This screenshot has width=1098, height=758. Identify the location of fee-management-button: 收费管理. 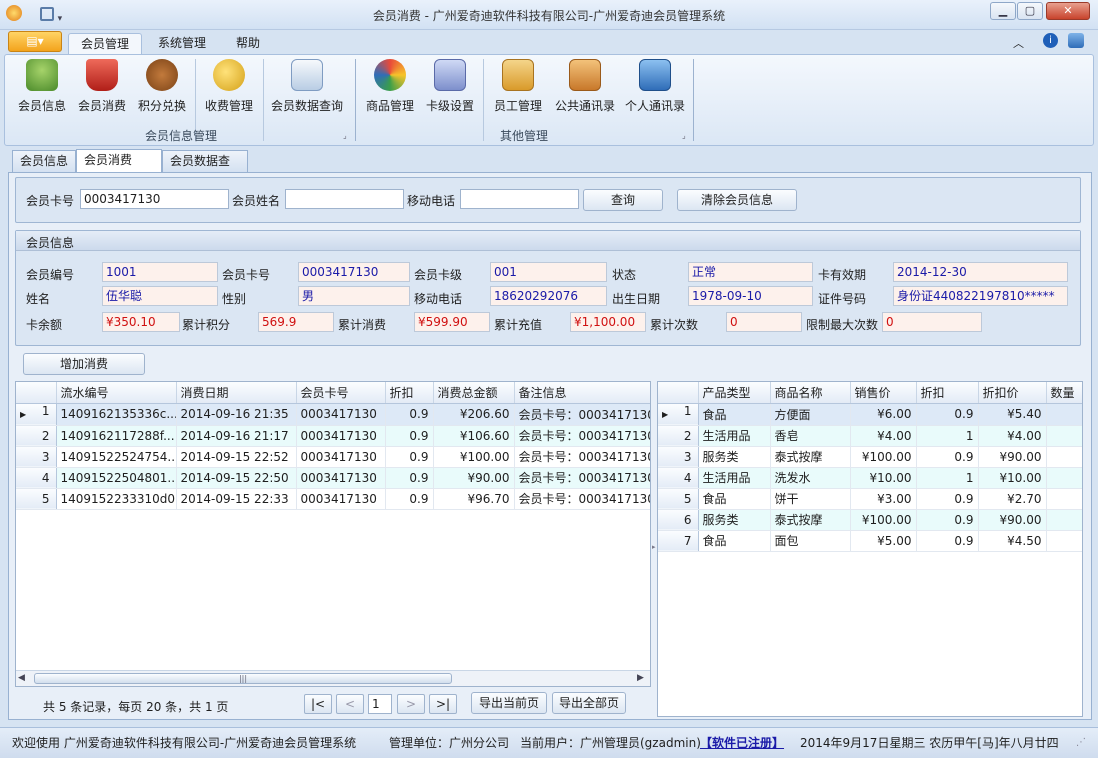
(229, 88).